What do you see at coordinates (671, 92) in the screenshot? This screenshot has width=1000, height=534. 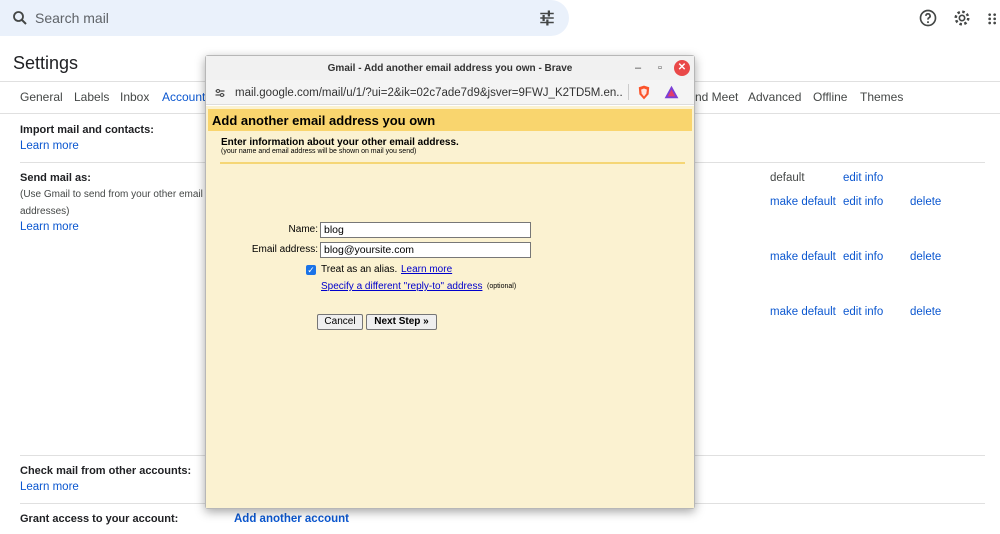 I see `brave-rewards-icon` at bounding box center [671, 92].